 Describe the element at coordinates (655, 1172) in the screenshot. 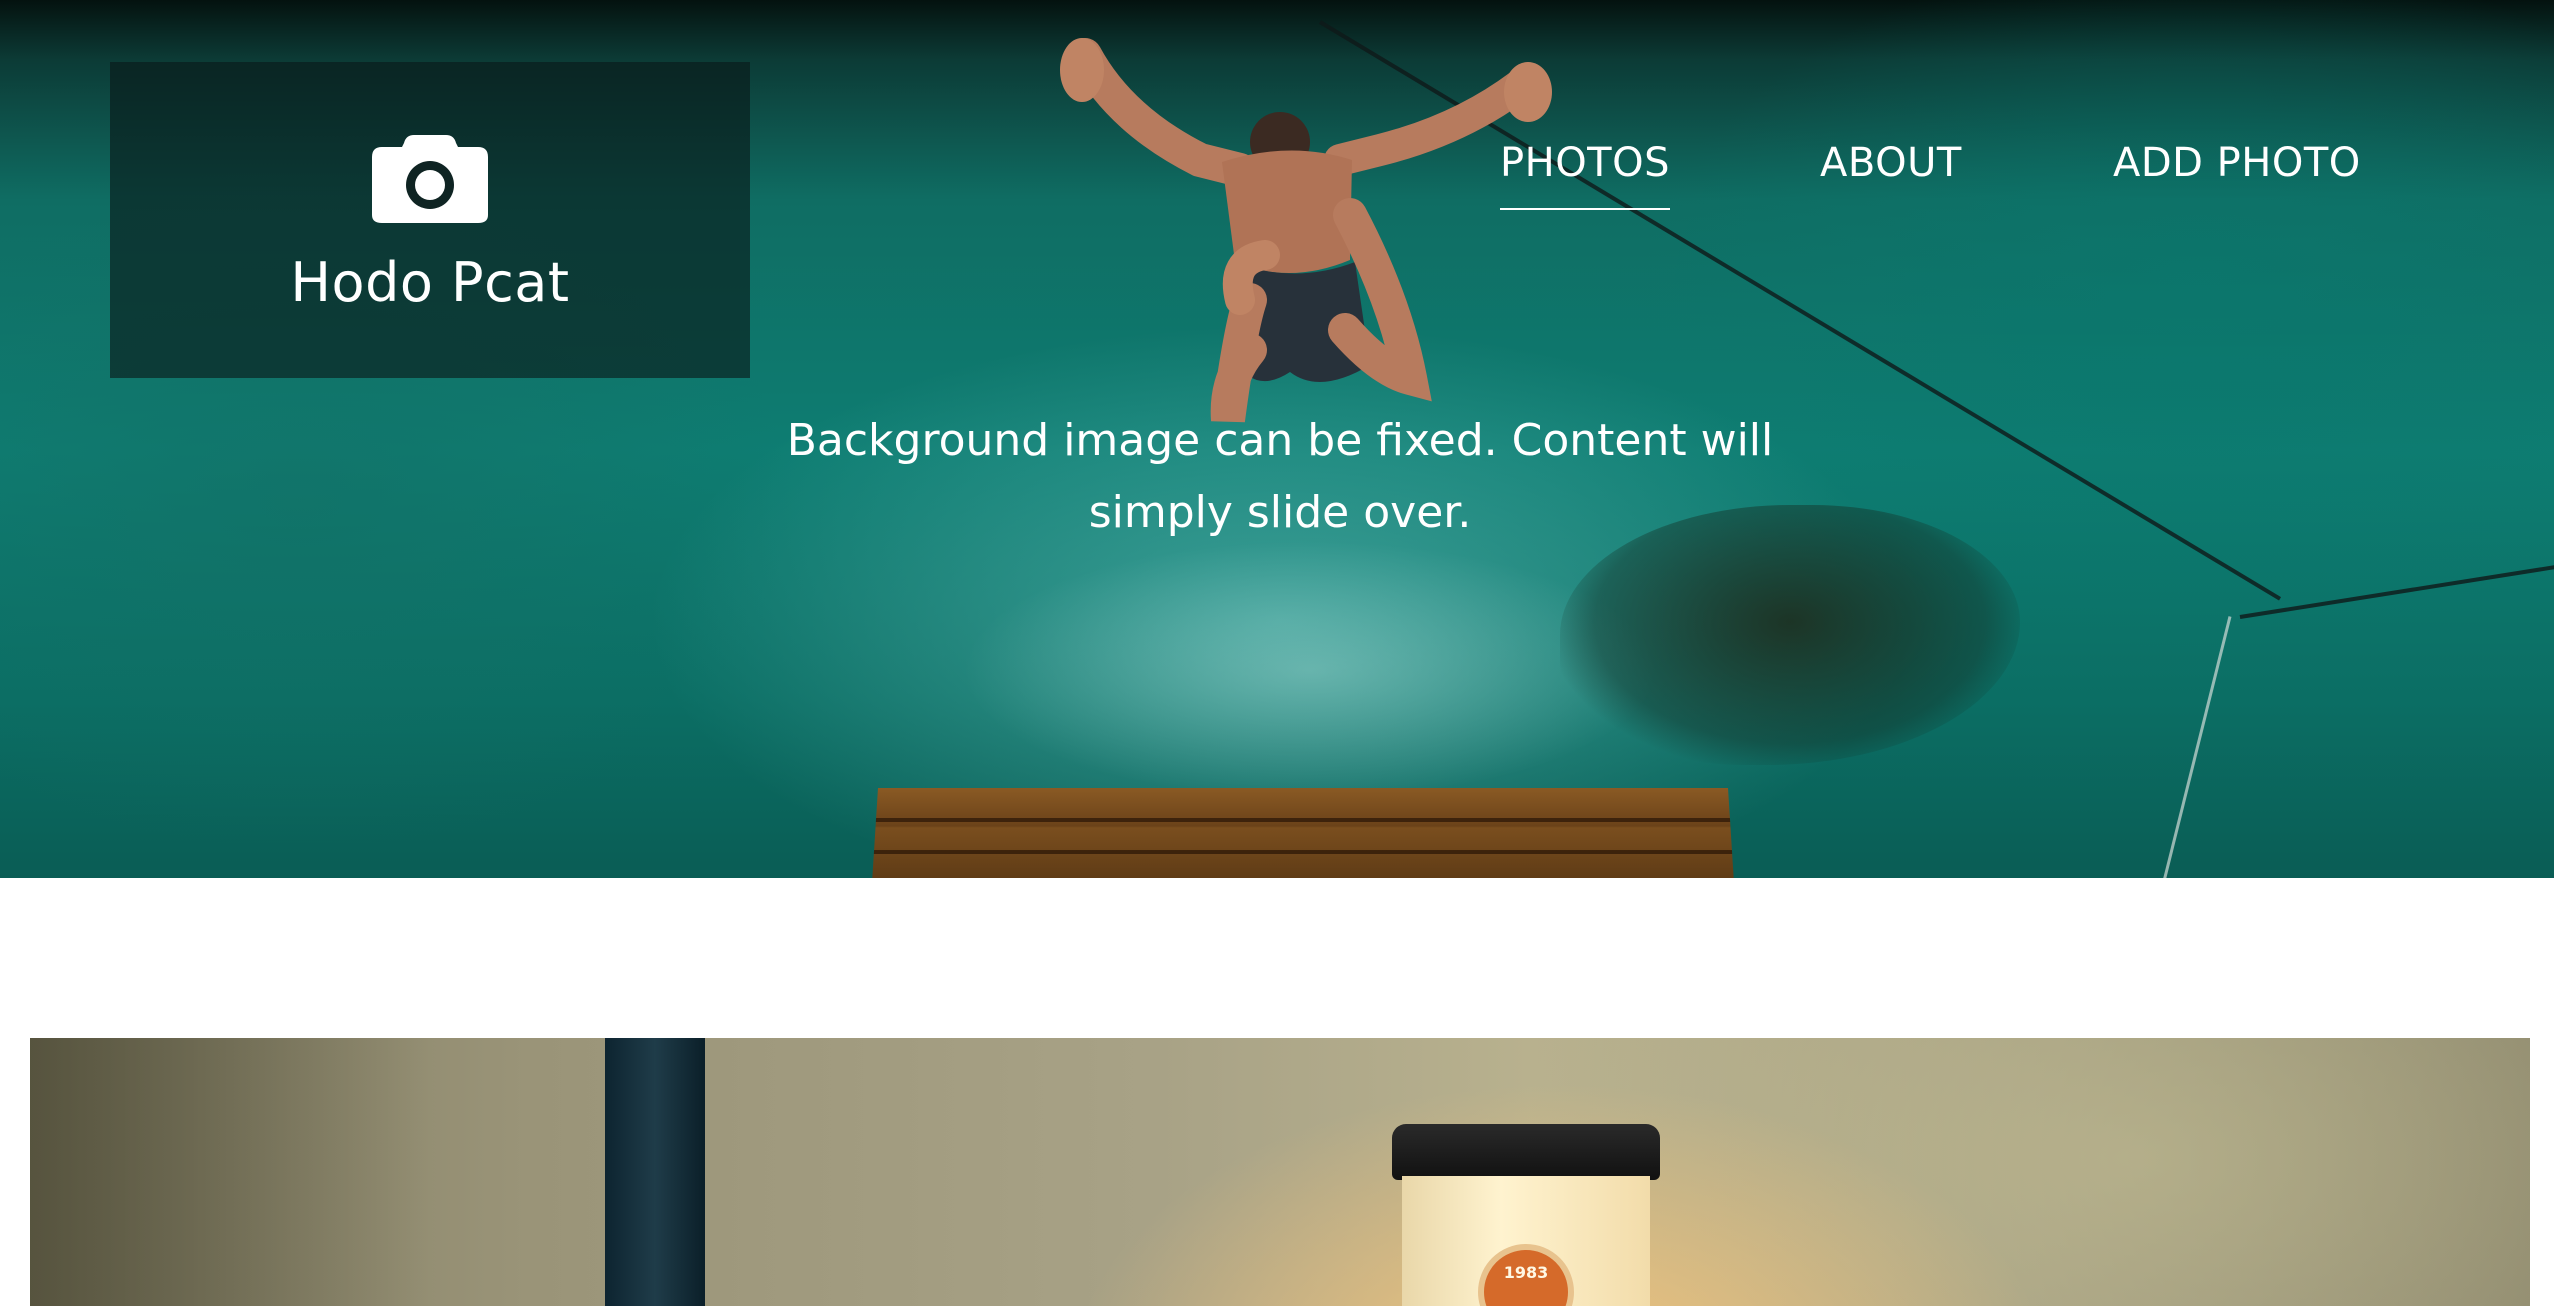

I see `wall-pipe` at that location.